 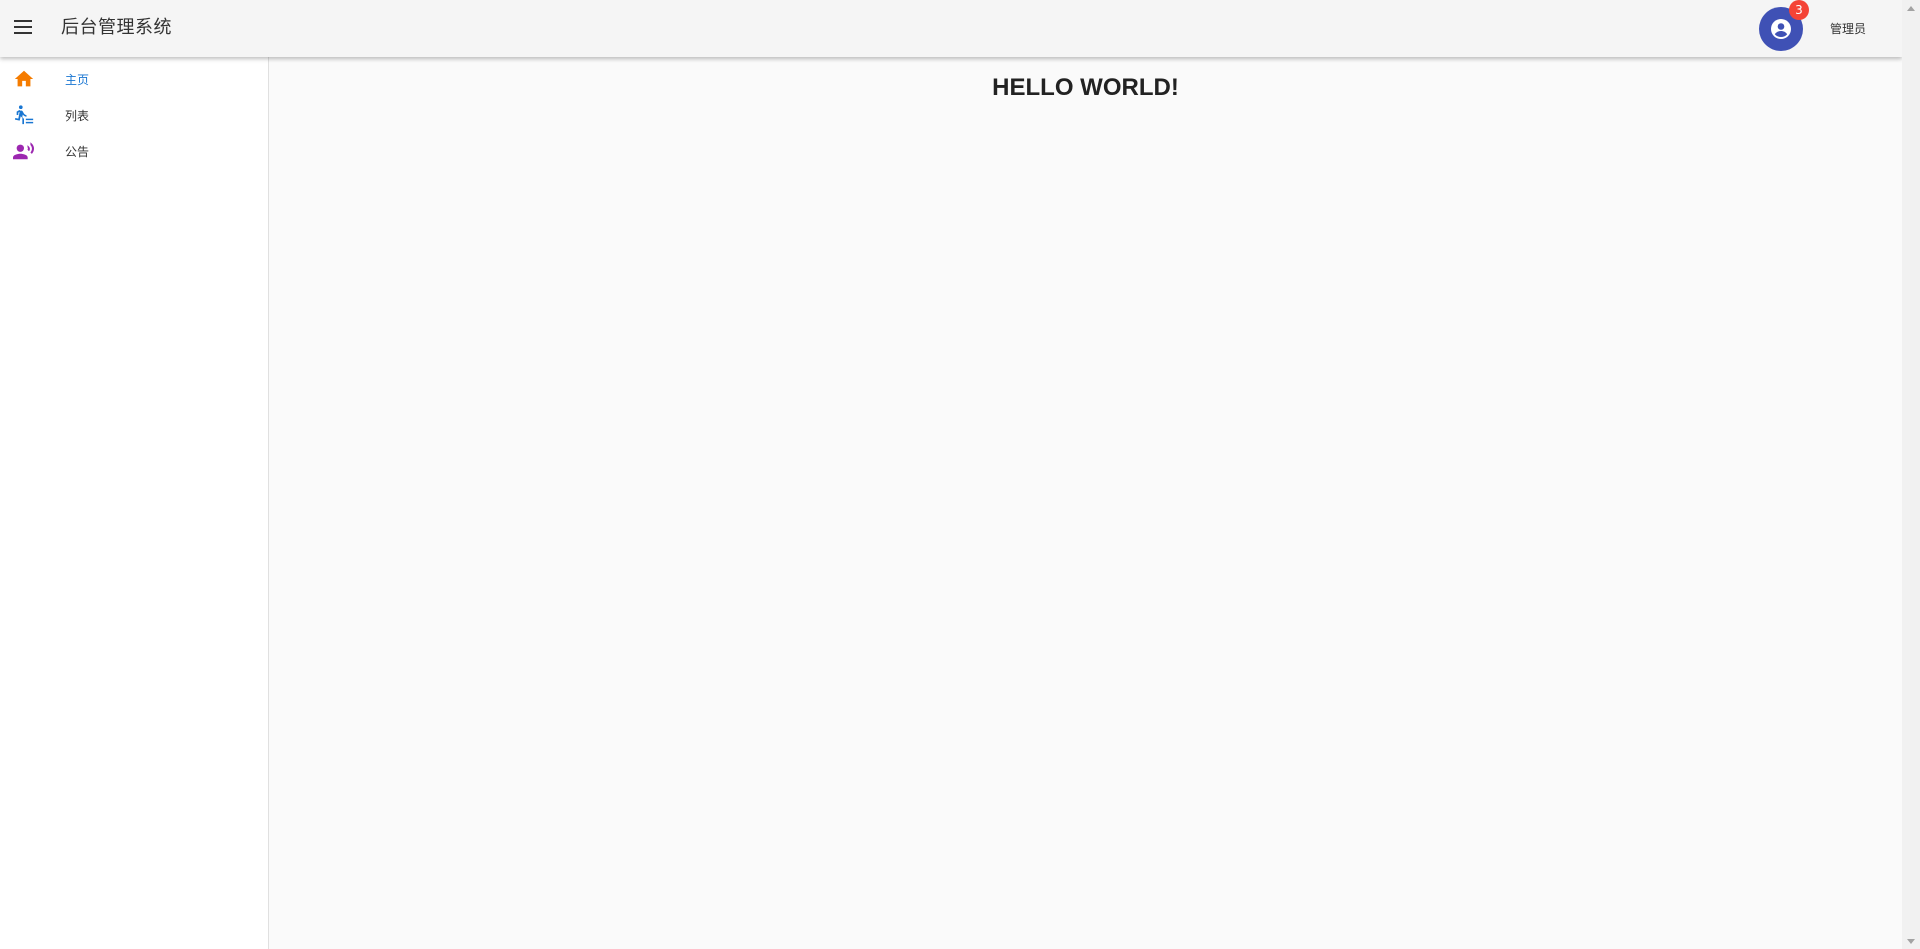 What do you see at coordinates (134, 115) in the screenshot?
I see `sidebar-item-list: 列表` at bounding box center [134, 115].